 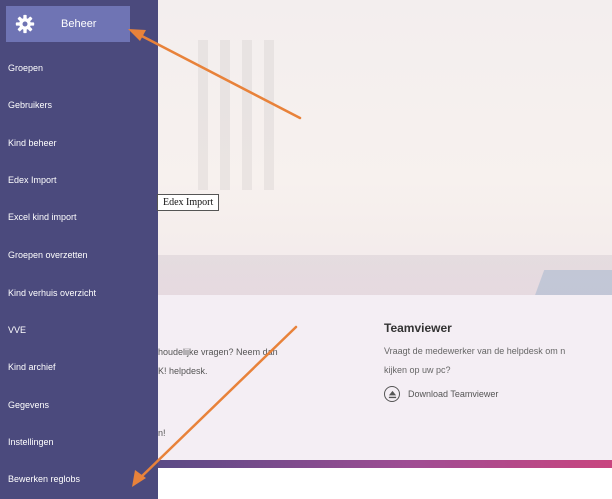 What do you see at coordinates (30, 105) in the screenshot?
I see `sidebar-item-gebruikers: Gebruikers` at bounding box center [30, 105].